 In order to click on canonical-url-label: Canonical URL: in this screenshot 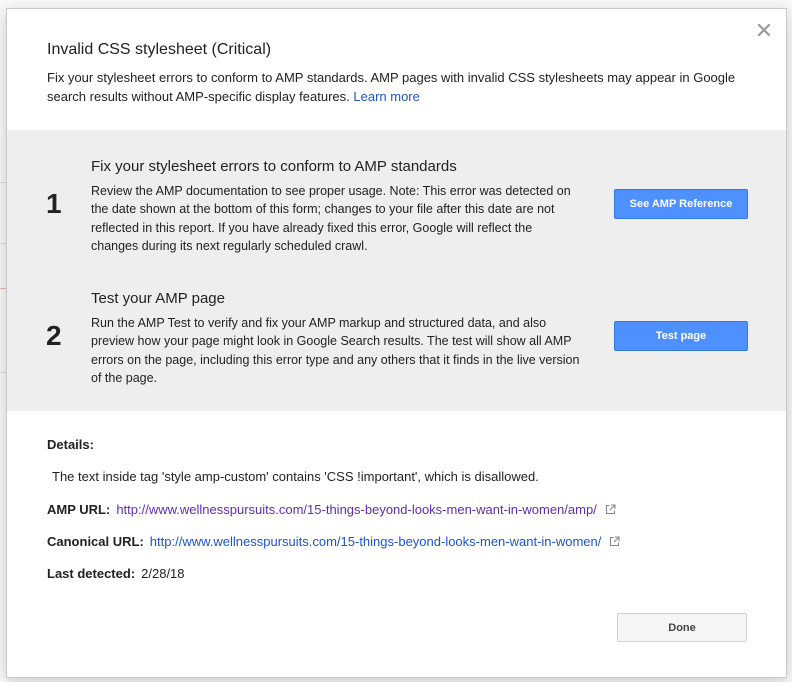, I will do `click(95, 541)`.